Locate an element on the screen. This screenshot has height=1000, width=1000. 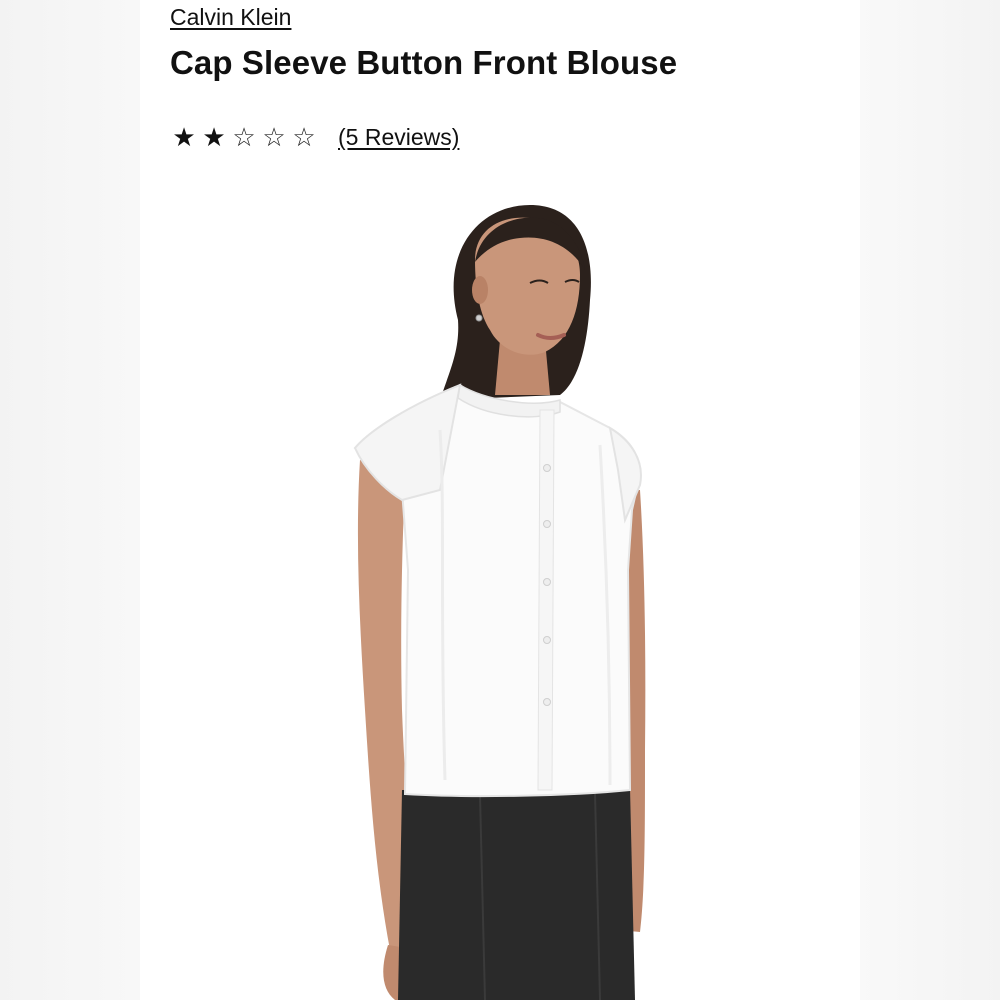
brand-link: Calvin Klein is located at coordinates (230, 17).